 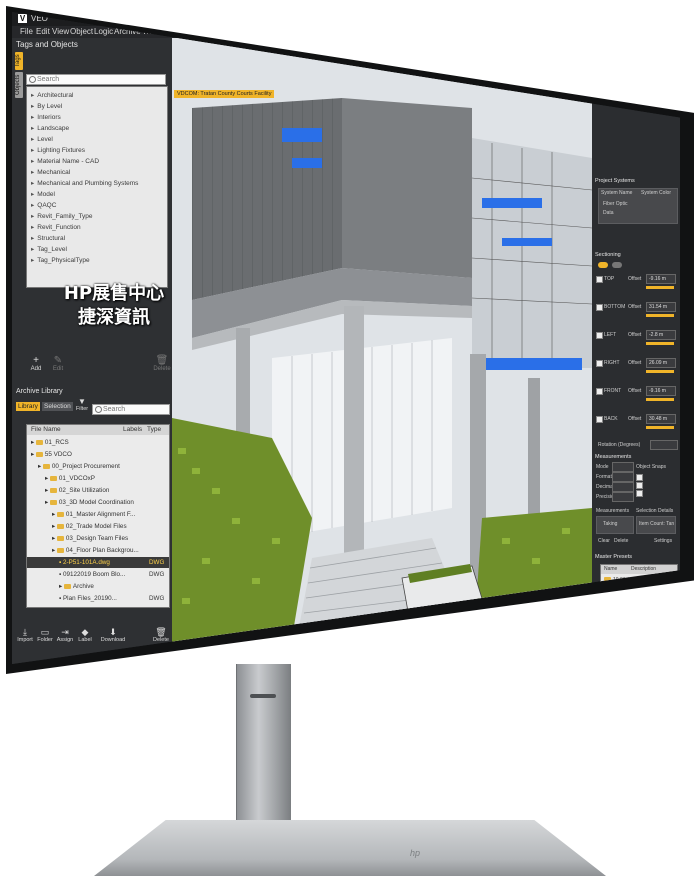 I want to click on minimize-icon: –, so click(x=624, y=19).